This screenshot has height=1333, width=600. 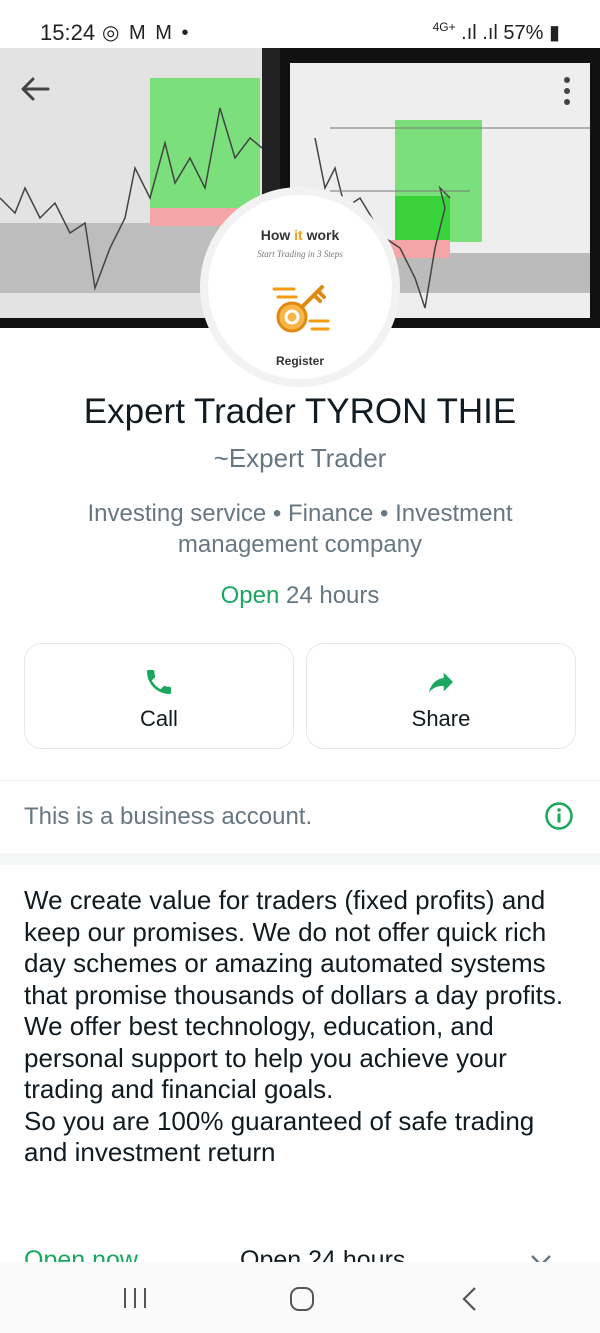 I want to click on call-button: Call, so click(x=159, y=696).